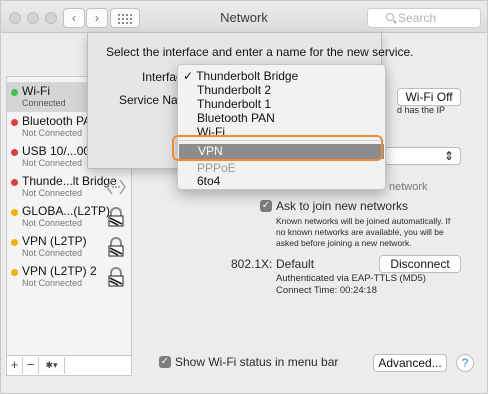 This screenshot has width=488, height=394. Describe the element at coordinates (234, 104) in the screenshot. I see `menu-item-thunderbolt-1: Thunderbolt 1` at that location.